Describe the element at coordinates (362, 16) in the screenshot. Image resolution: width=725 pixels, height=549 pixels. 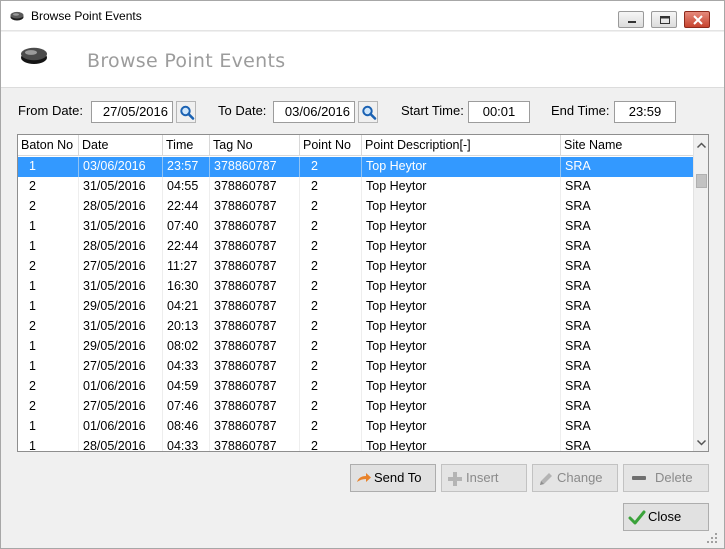
I see `title-bar: Browse Point Events` at that location.